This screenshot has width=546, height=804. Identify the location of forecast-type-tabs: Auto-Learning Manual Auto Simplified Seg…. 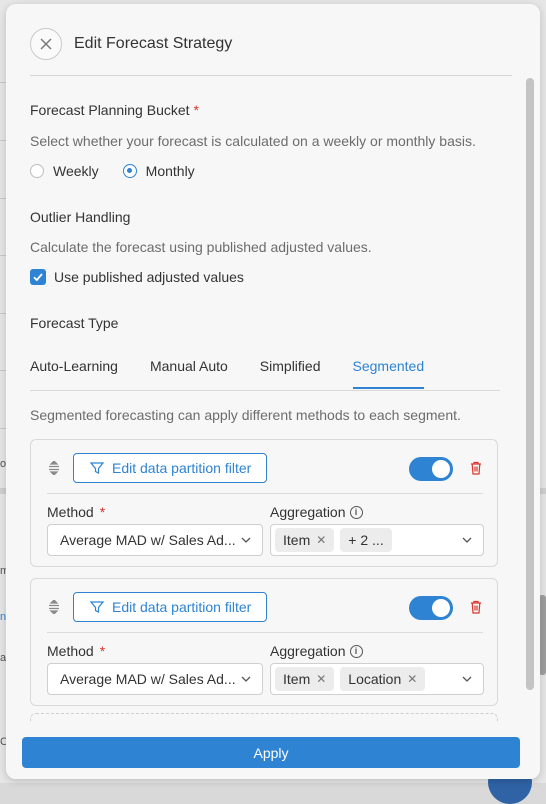
(265, 369).